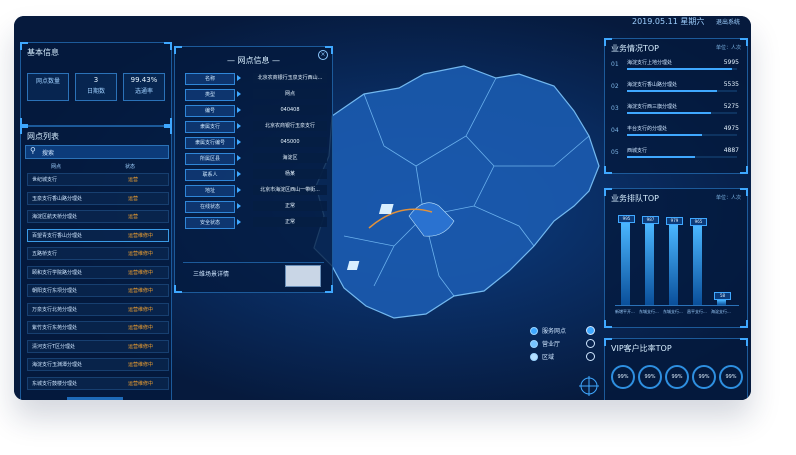  What do you see at coordinates (98, 309) in the screenshot?
I see `list-item: 万泉支行北苑分理处 运营维修中` at bounding box center [98, 309].